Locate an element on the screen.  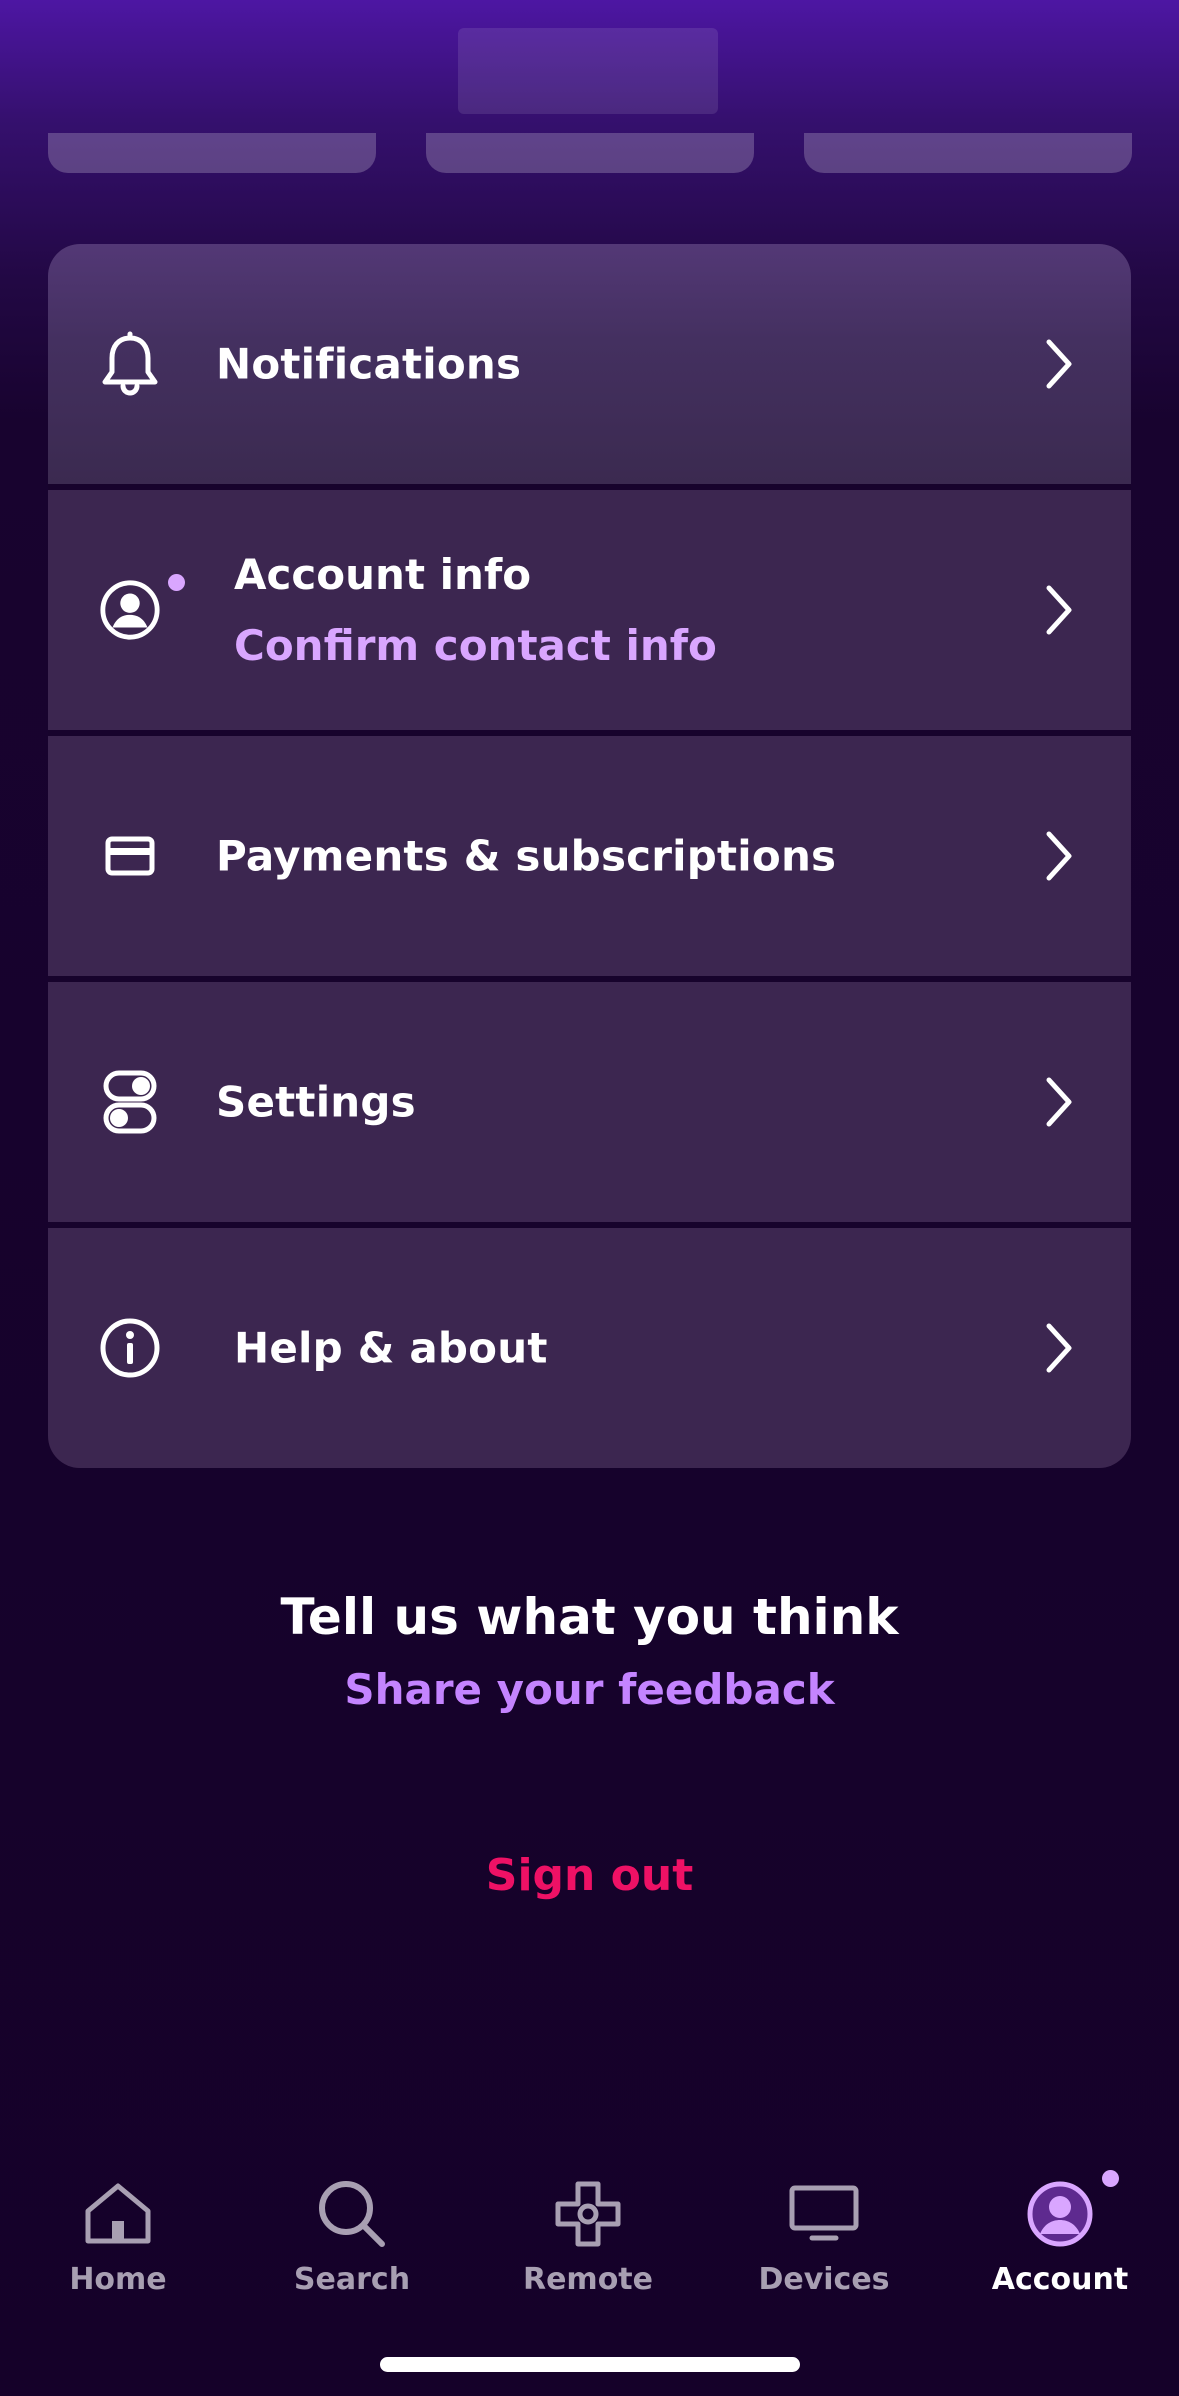
tab-search: Search is located at coordinates (352, 2244).